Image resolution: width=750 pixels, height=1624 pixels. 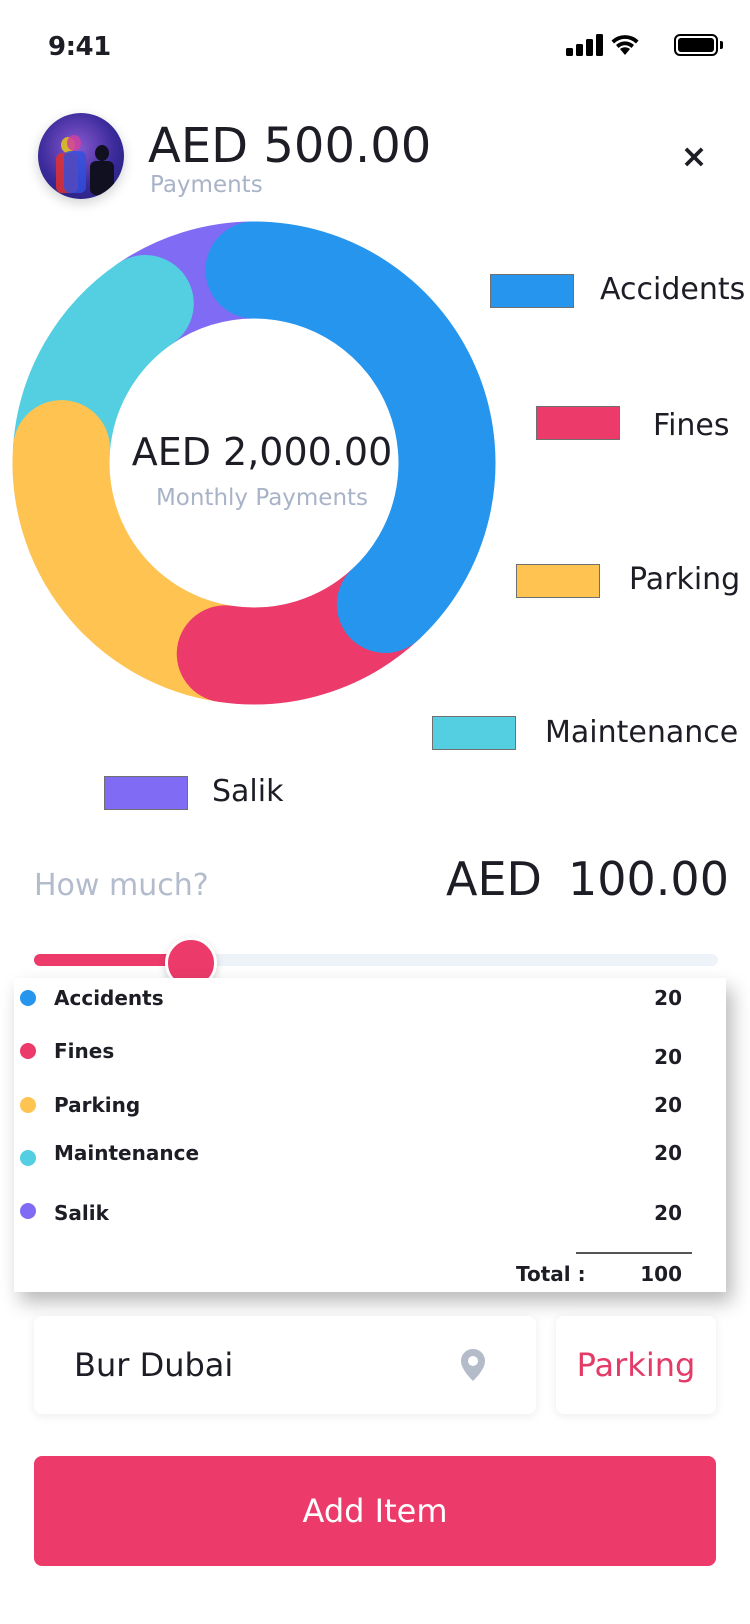 What do you see at coordinates (127, 1153) in the screenshot?
I see `breakdown-label-maintenance: Maintenance` at bounding box center [127, 1153].